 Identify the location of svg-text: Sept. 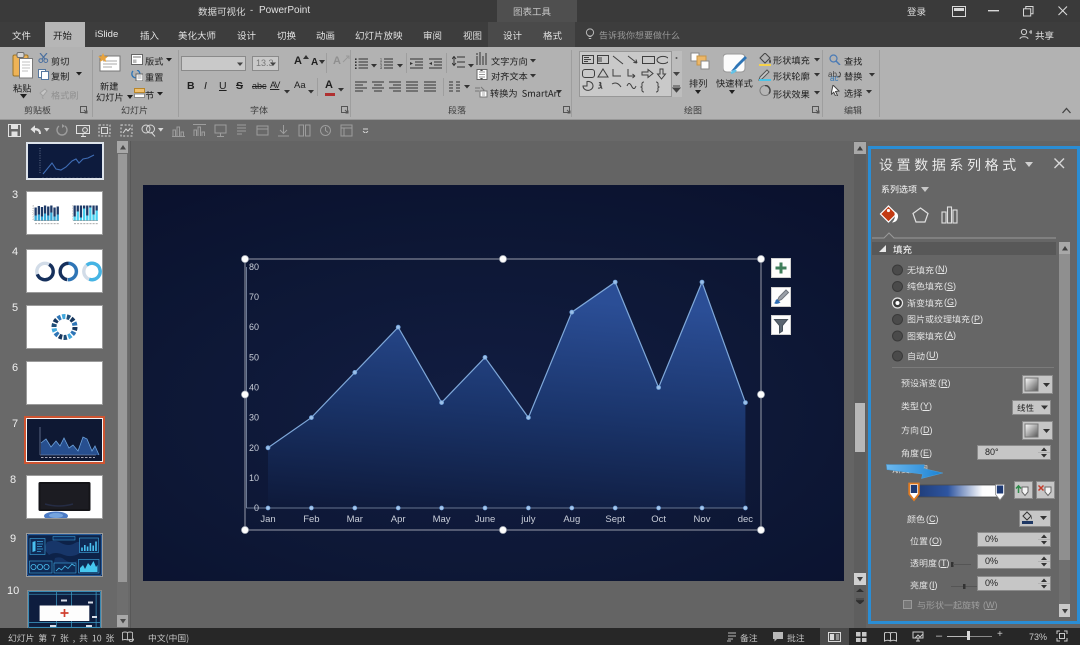
(615, 519).